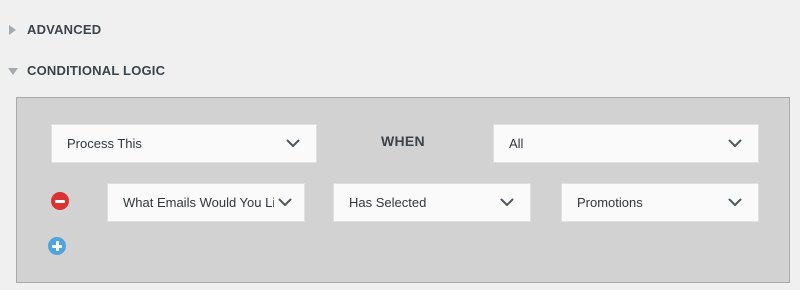 This screenshot has height=290, width=800. I want to click on remove-rule-button, so click(60, 201).